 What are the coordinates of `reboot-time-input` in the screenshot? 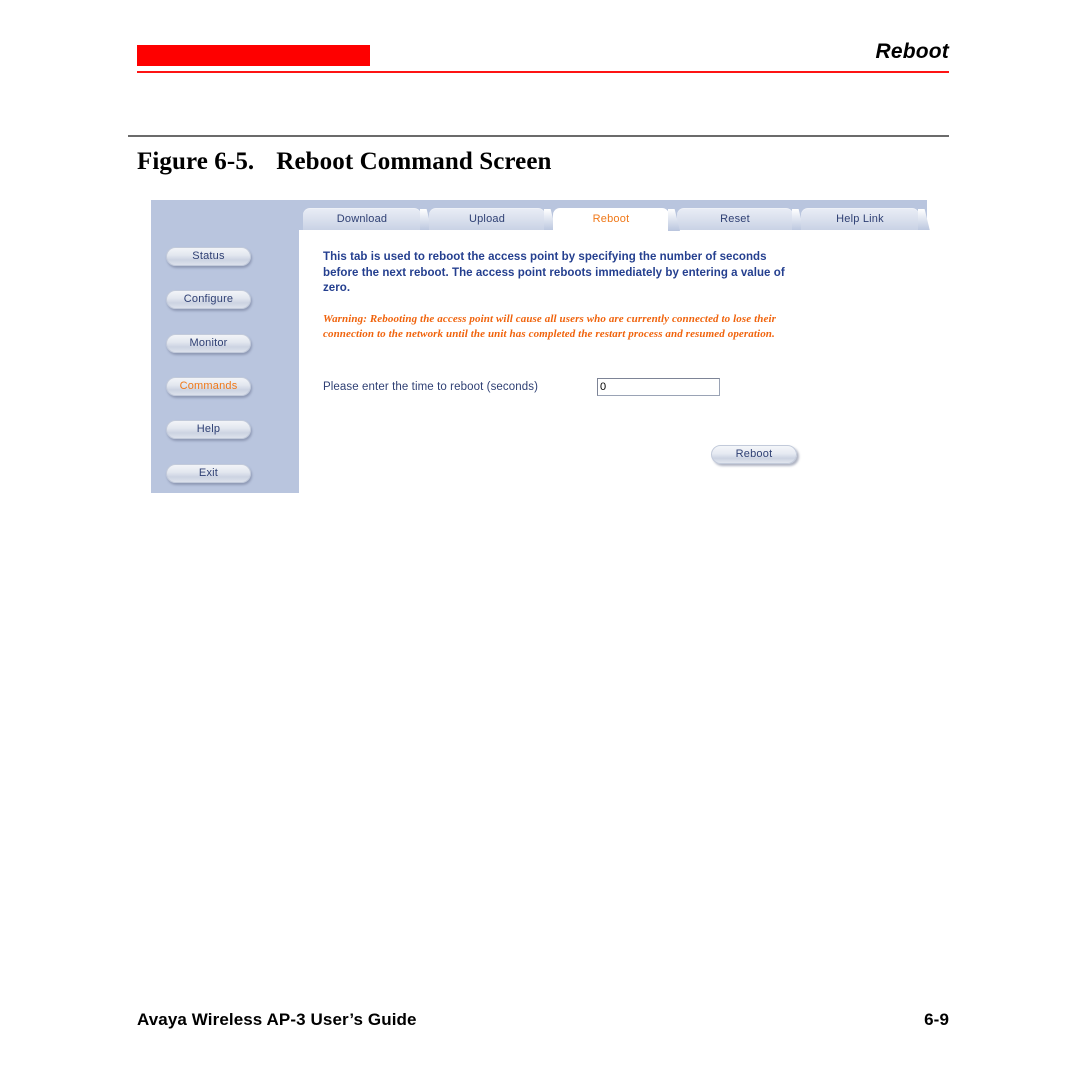 It's located at (658, 387).